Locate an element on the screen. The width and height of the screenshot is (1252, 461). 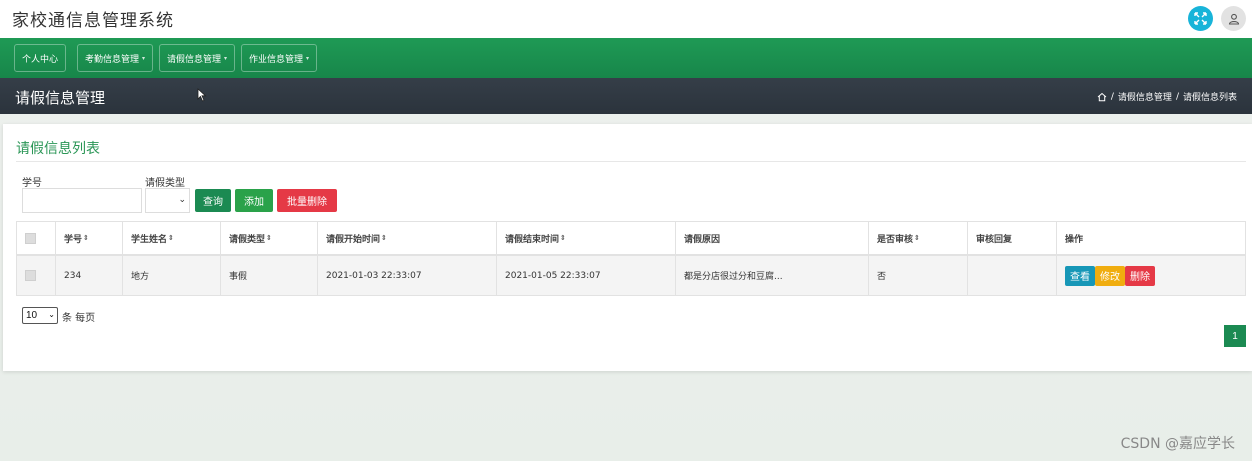
column-header: 请假结束时间 ⇕ is located at coordinates (585, 238).